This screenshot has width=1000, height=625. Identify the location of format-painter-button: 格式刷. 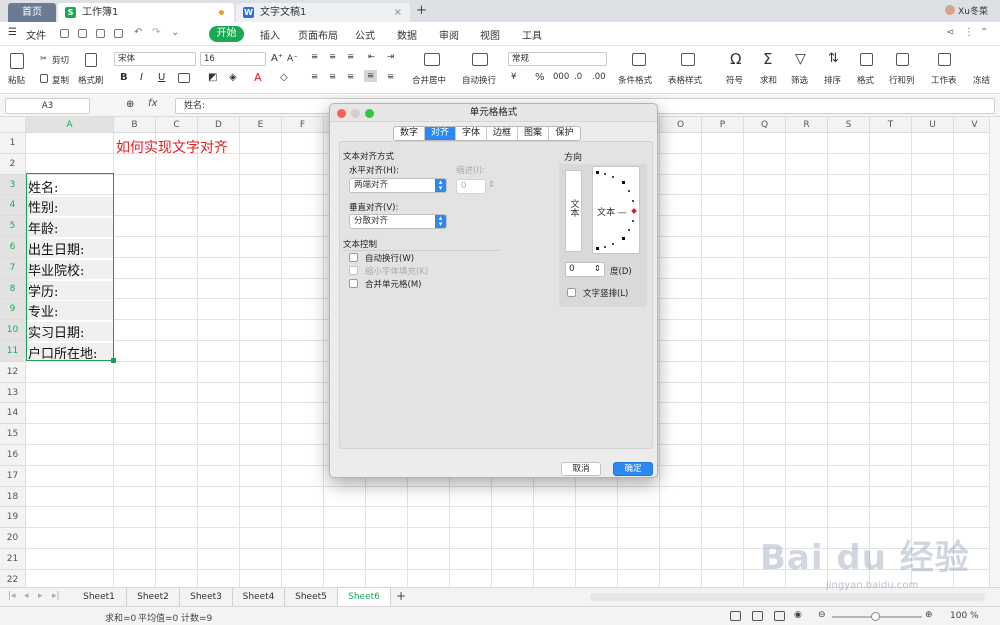
(91, 80).